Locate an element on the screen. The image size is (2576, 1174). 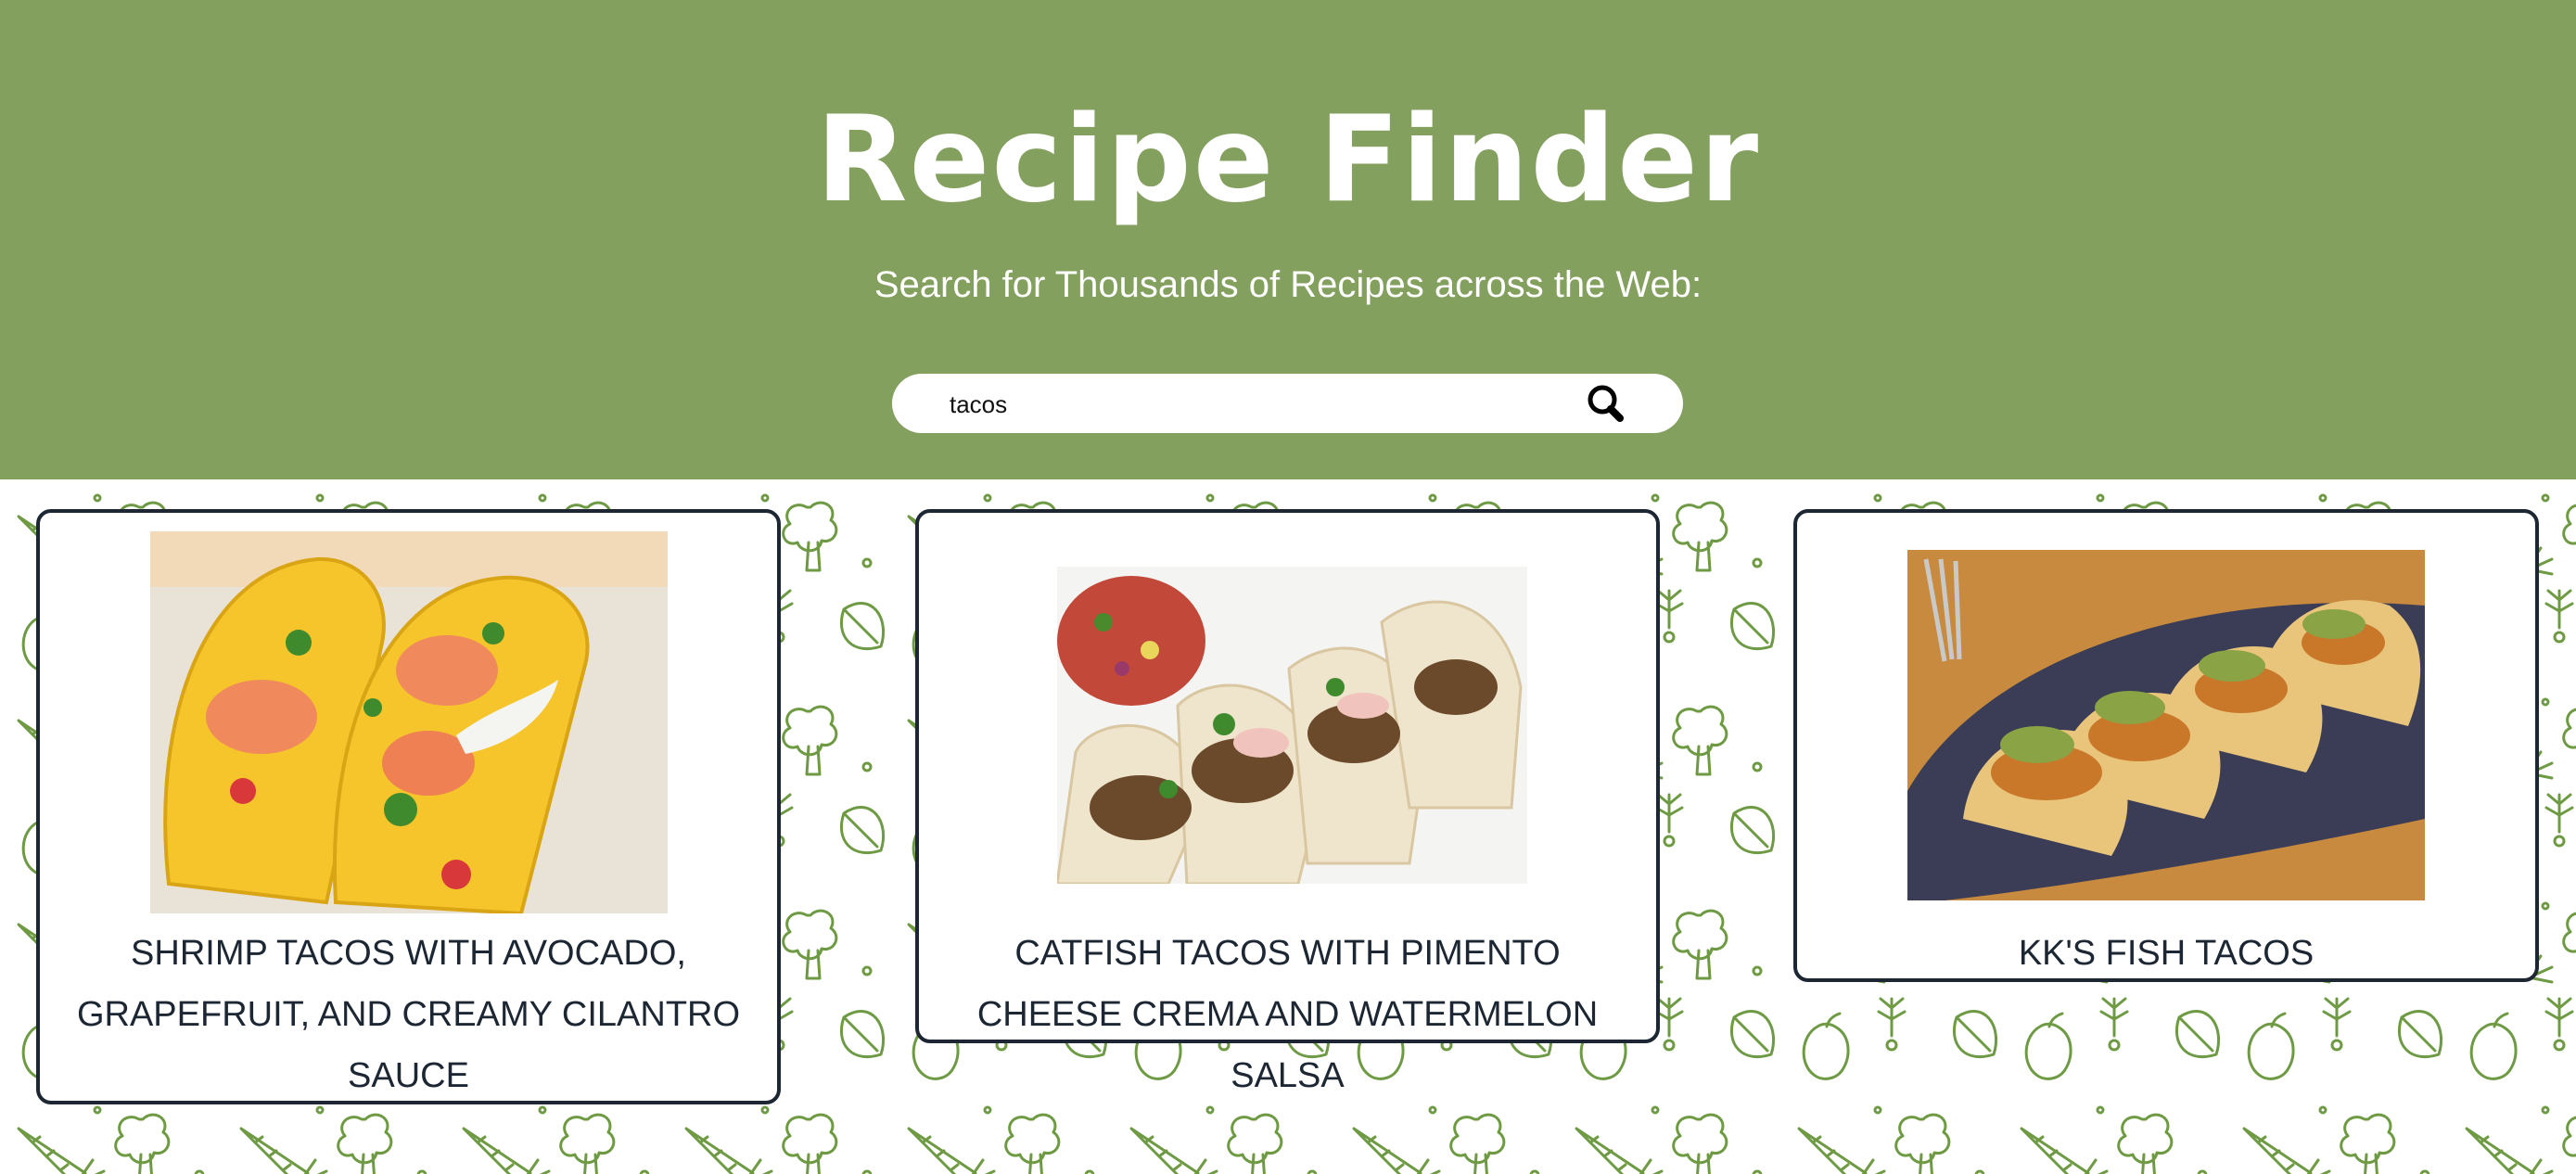
search-bar is located at coordinates (1287, 403).